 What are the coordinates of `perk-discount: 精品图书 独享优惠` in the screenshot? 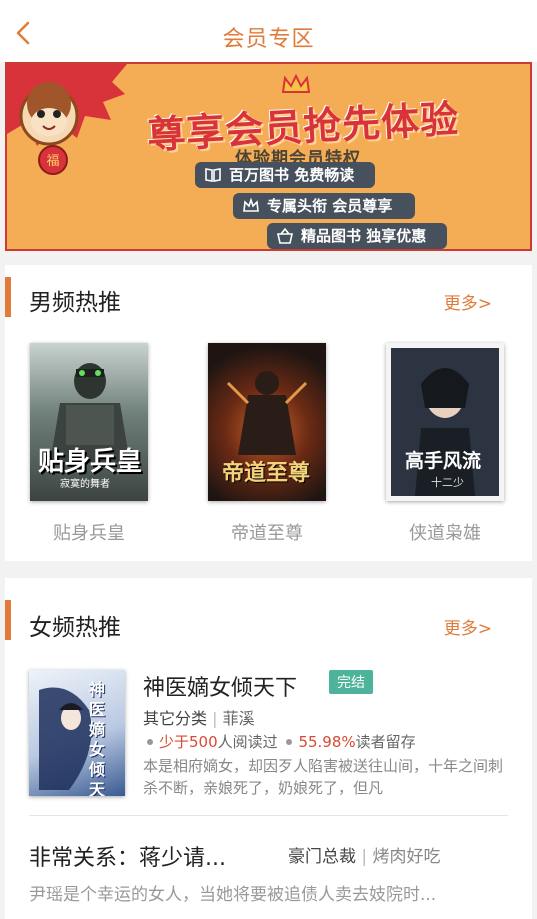 It's located at (357, 236).